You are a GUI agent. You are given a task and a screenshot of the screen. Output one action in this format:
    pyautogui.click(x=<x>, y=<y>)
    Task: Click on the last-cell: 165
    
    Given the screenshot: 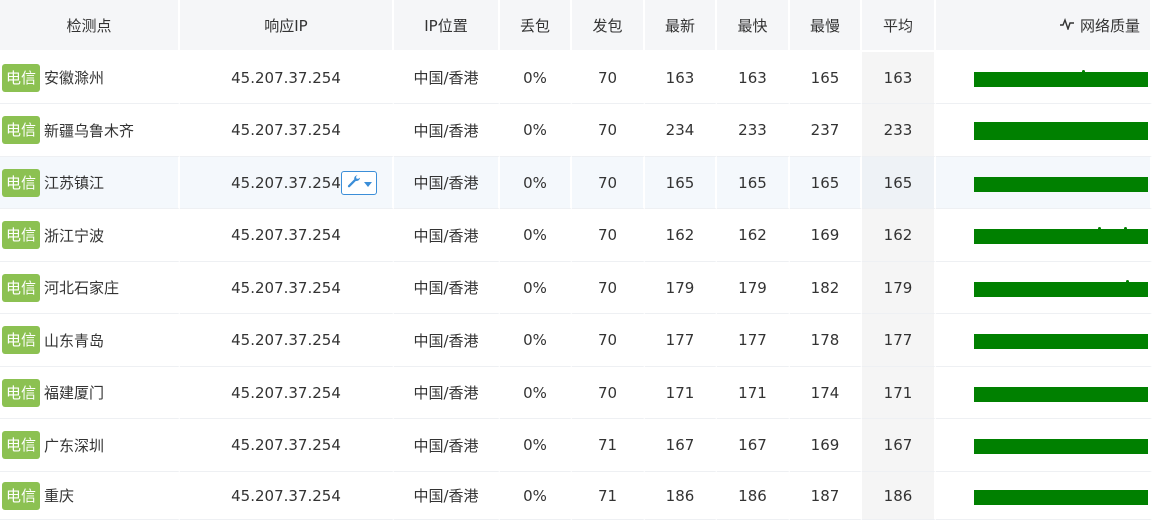 What is the action you would take?
    pyautogui.click(x=681, y=183)
    